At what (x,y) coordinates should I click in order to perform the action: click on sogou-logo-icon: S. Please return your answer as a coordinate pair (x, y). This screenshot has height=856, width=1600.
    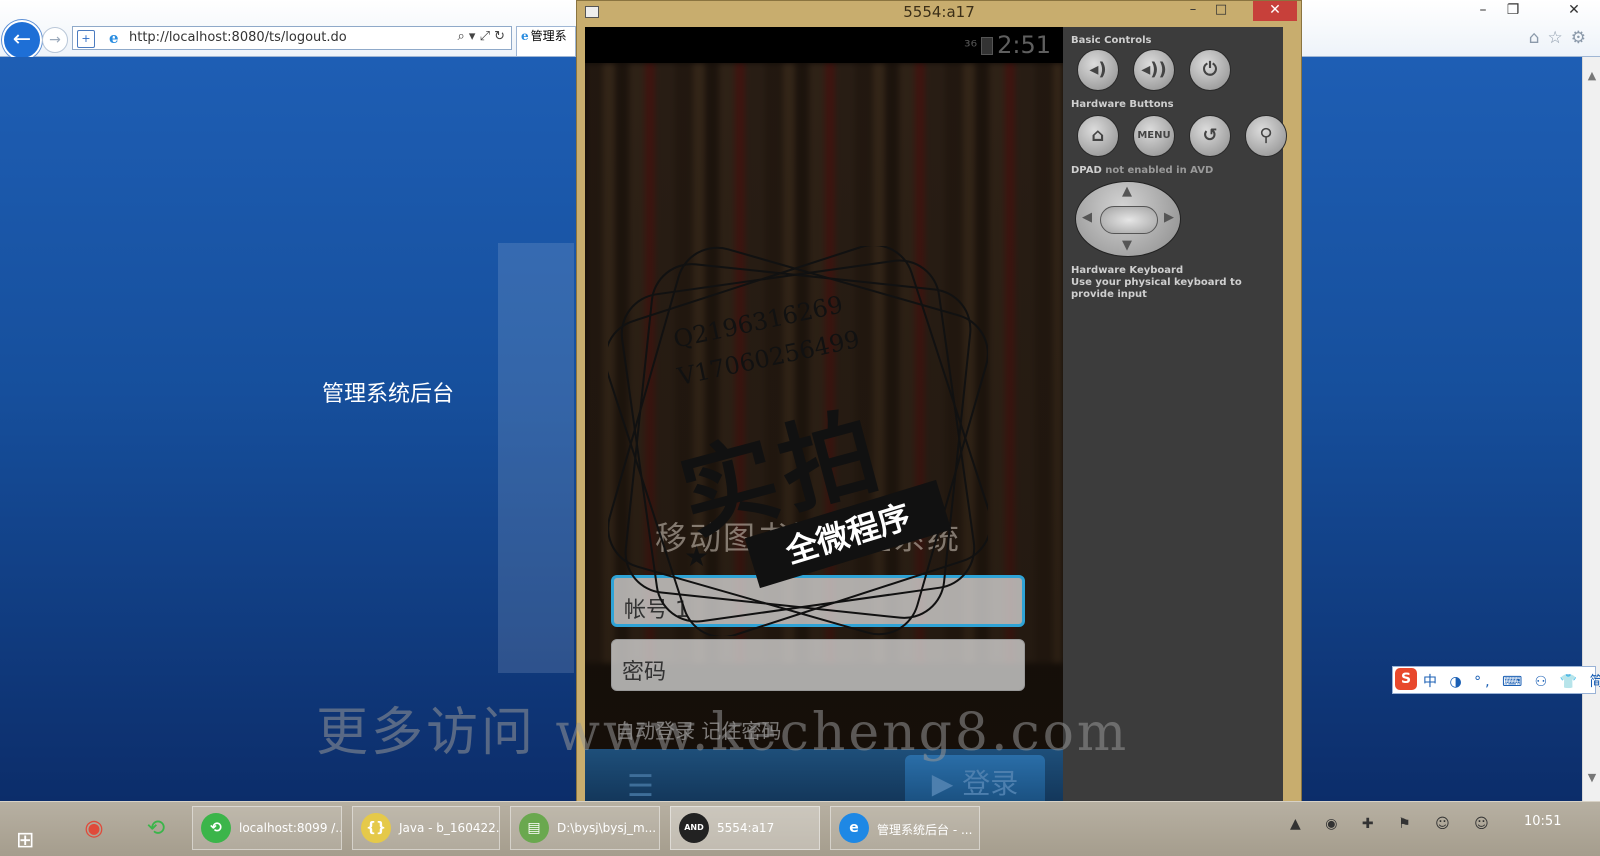
    Looking at the image, I should click on (1406, 679).